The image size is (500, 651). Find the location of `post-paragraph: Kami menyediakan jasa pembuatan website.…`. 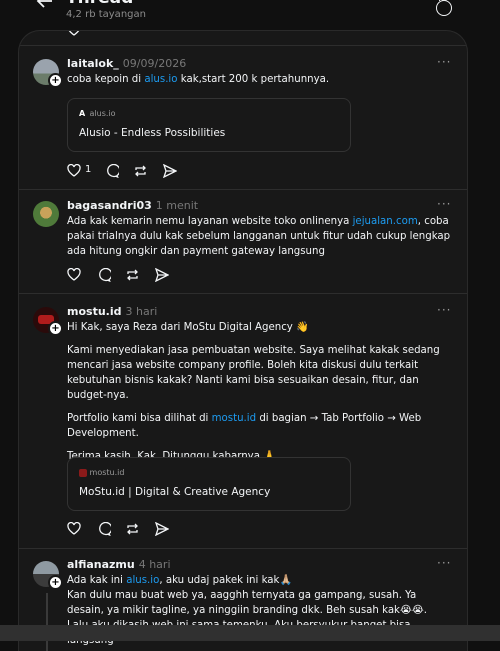

post-paragraph: Kami menyediakan jasa pembuatan website.… is located at coordinates (253, 373).